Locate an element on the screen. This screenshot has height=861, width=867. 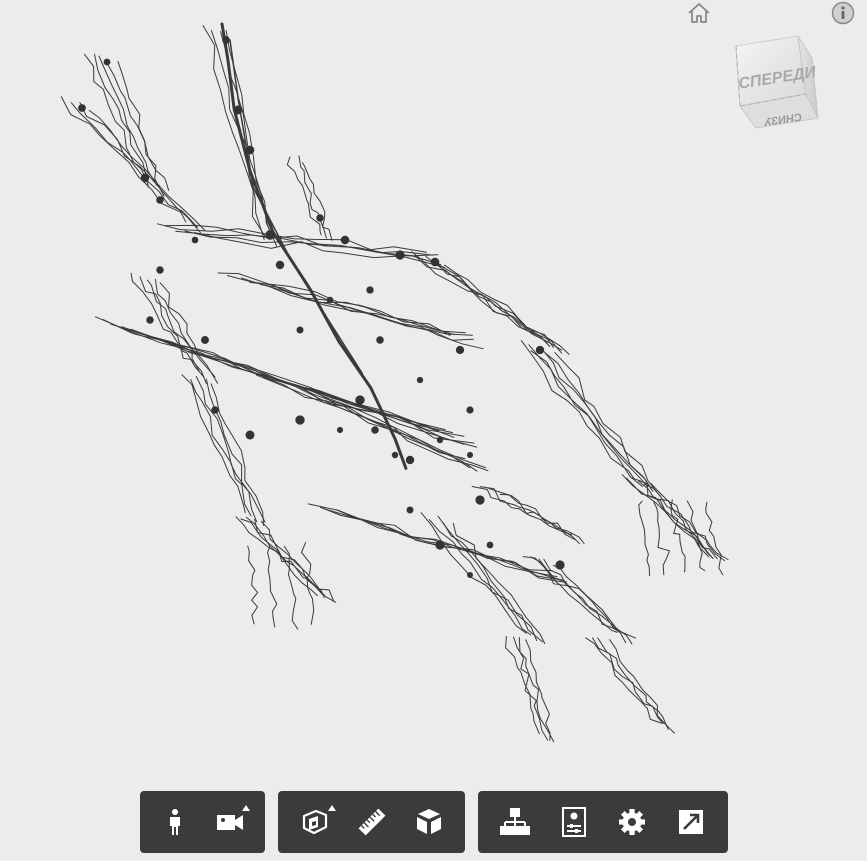
settings-button is located at coordinates (632, 822).